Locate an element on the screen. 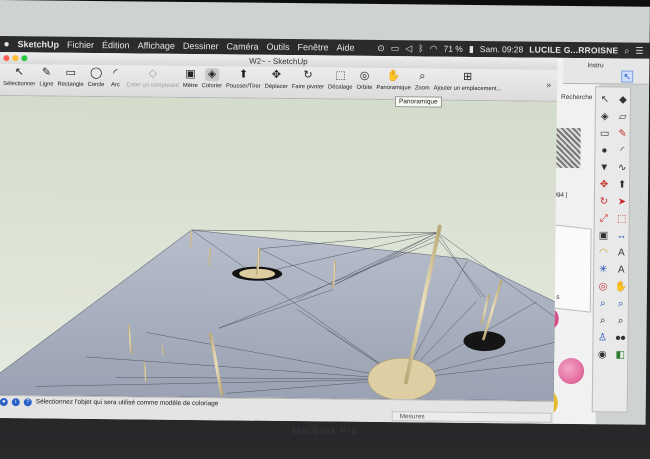 This screenshot has height=459, width=650. bezel-label: MacBook Pro is located at coordinates (325, 431).